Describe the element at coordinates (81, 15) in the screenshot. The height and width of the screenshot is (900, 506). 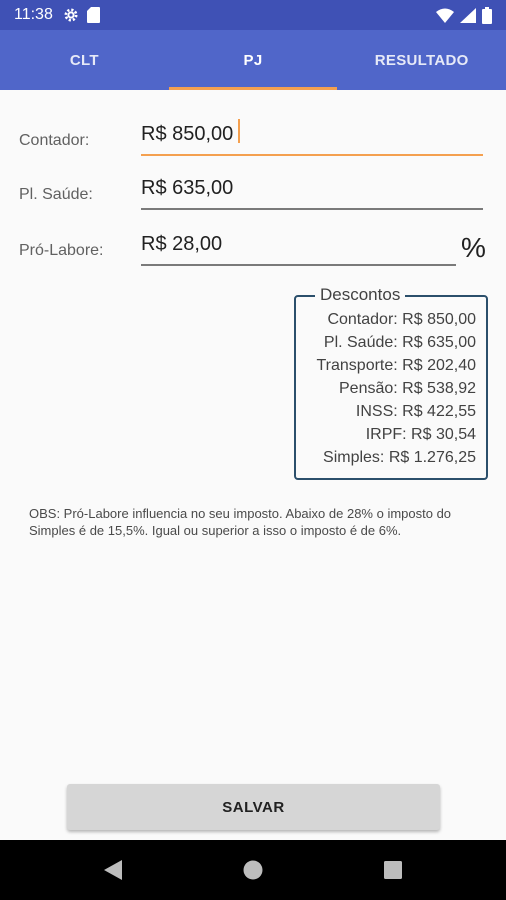
I see `status-icons-left` at that location.